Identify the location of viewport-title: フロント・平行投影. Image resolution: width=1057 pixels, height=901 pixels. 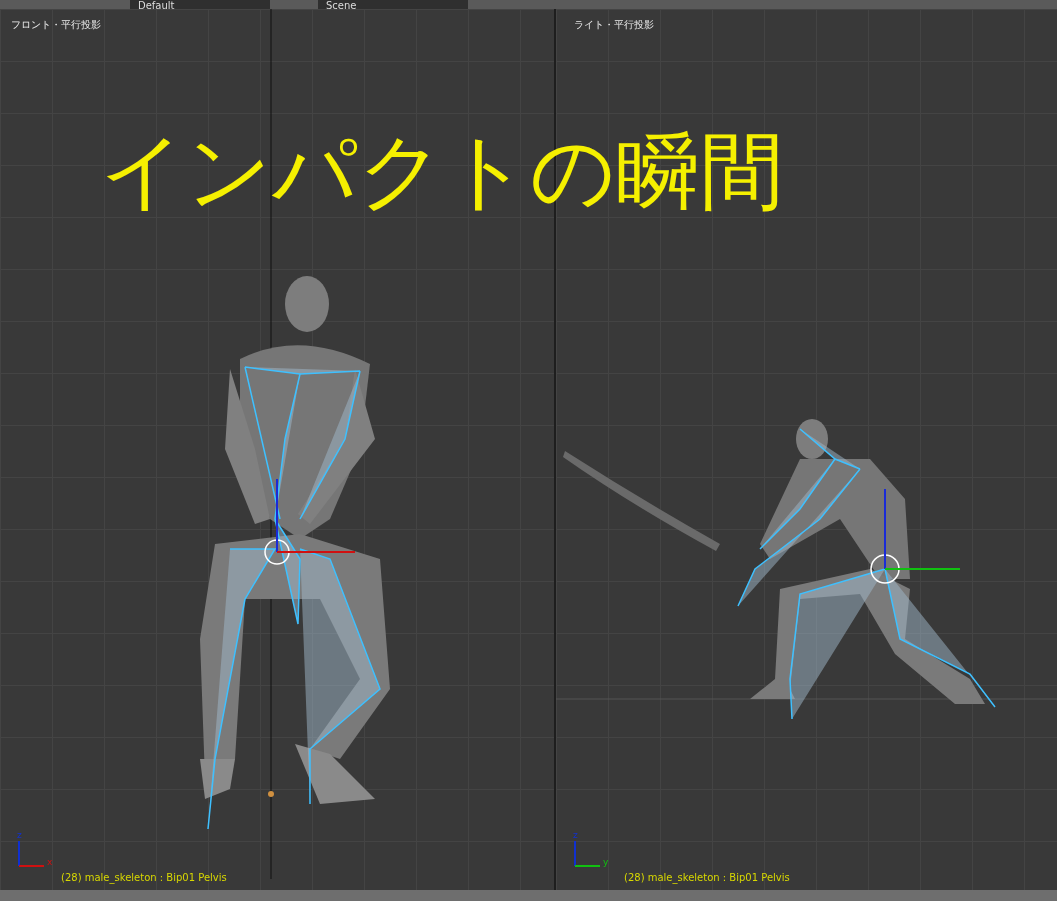
(56, 25).